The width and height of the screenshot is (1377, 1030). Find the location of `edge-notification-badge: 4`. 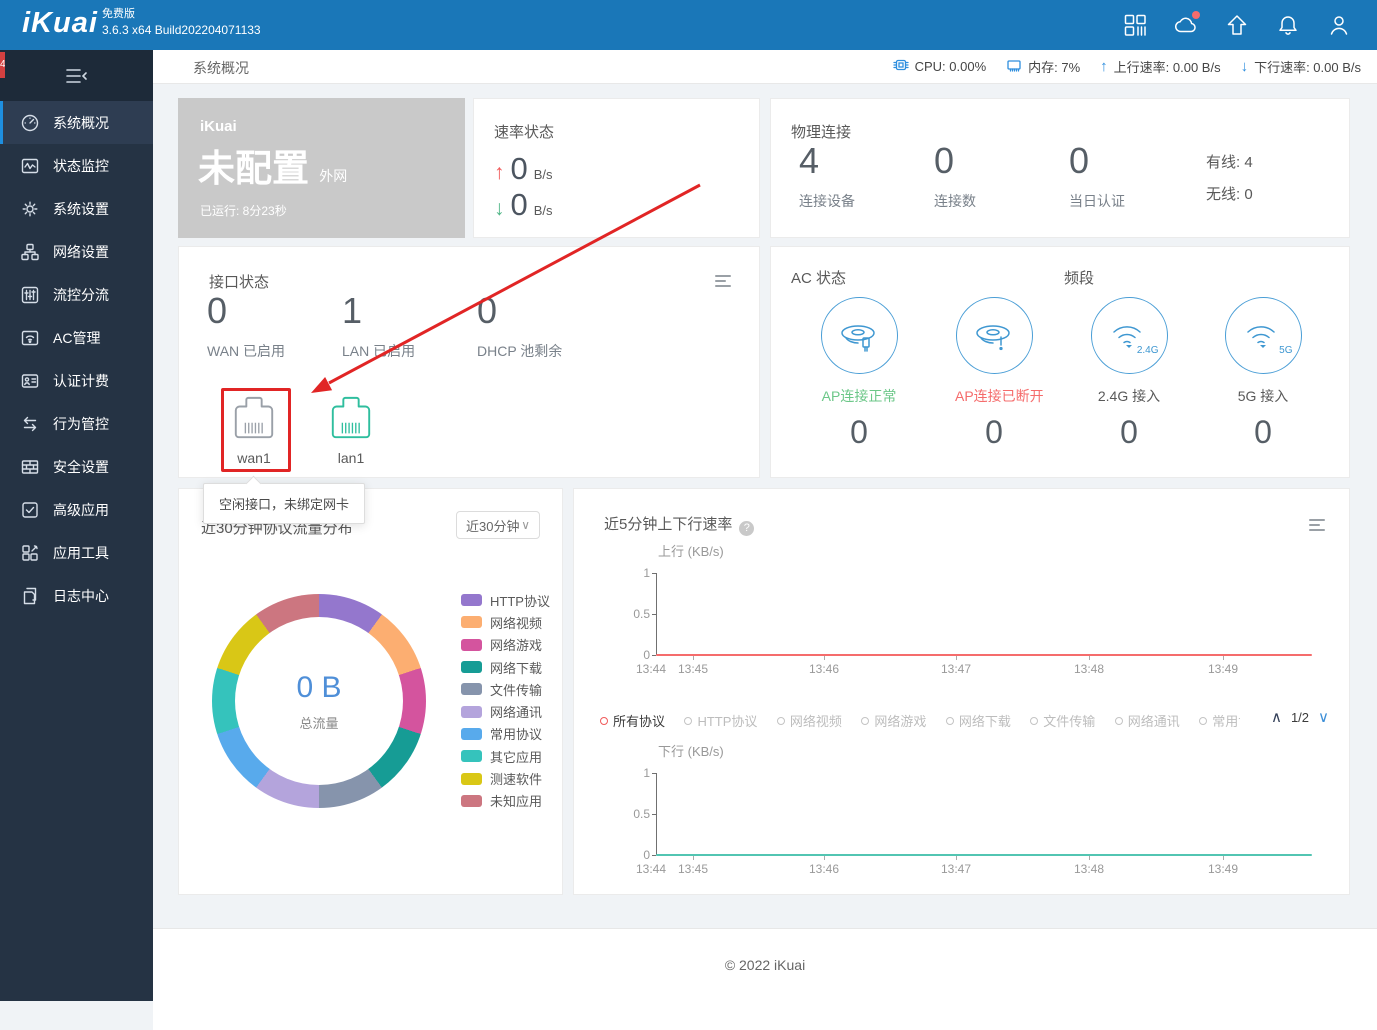

edge-notification-badge: 4 is located at coordinates (2, 65).